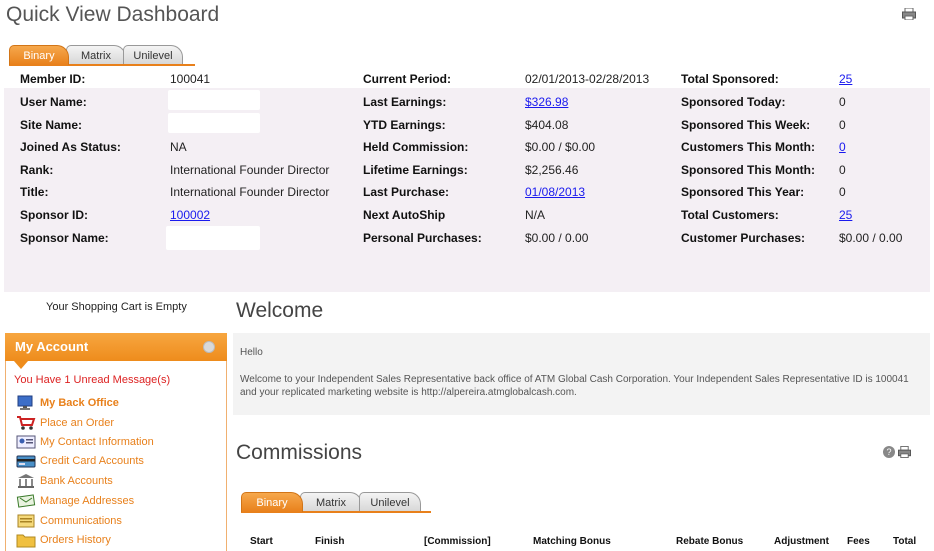  Describe the element at coordinates (546, 102) in the screenshot. I see `last-earnings-link: $326.98` at that location.